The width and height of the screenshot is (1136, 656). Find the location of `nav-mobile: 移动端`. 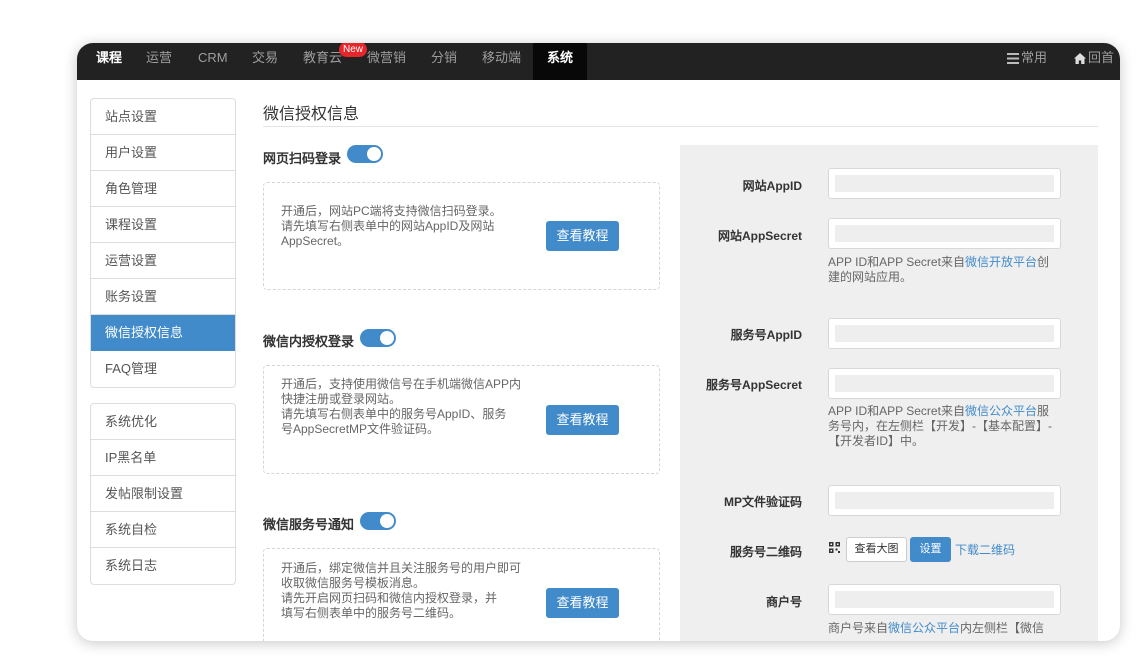

nav-mobile: 移动端 is located at coordinates (501, 61).